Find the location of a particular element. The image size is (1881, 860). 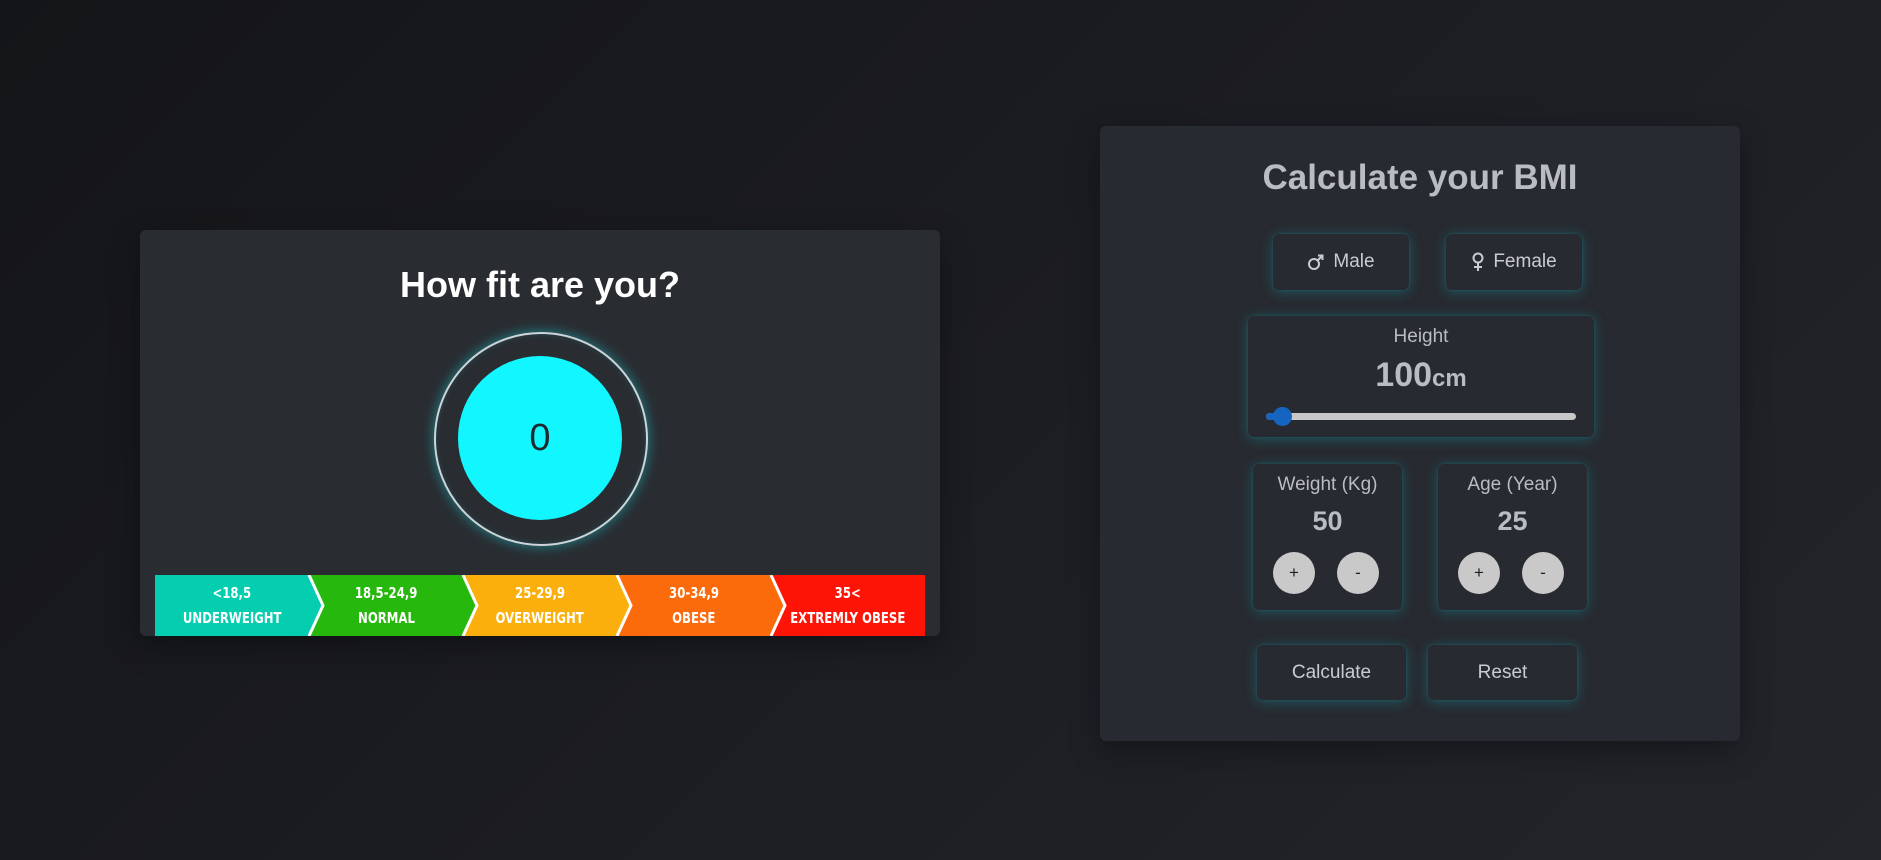

weight-increment-button: + is located at coordinates (1294, 573).